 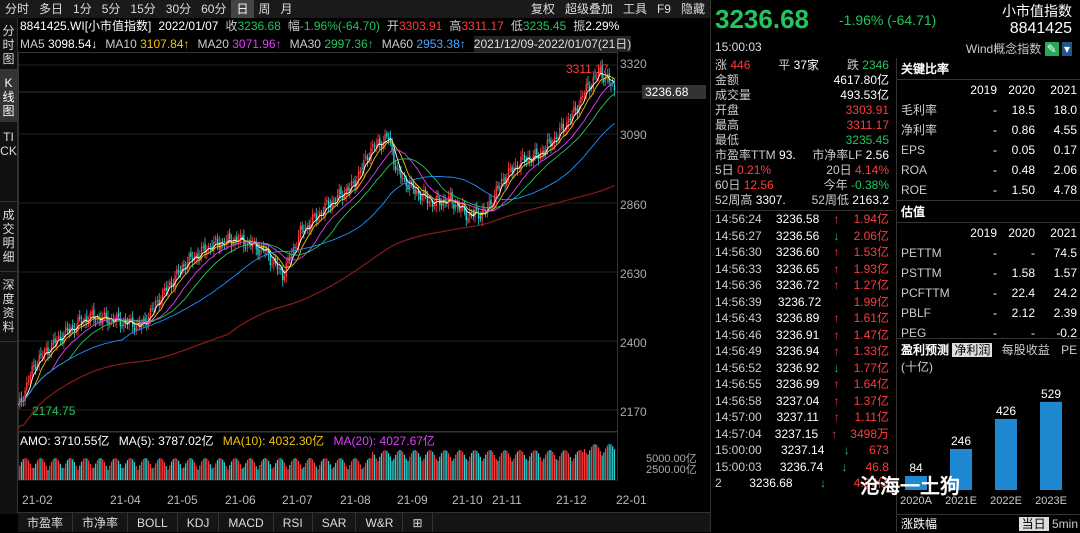 What do you see at coordinates (552, 44) in the screenshot?
I see `overlay-range: 2021/12/09-2022/01/07(21日)` at bounding box center [552, 44].